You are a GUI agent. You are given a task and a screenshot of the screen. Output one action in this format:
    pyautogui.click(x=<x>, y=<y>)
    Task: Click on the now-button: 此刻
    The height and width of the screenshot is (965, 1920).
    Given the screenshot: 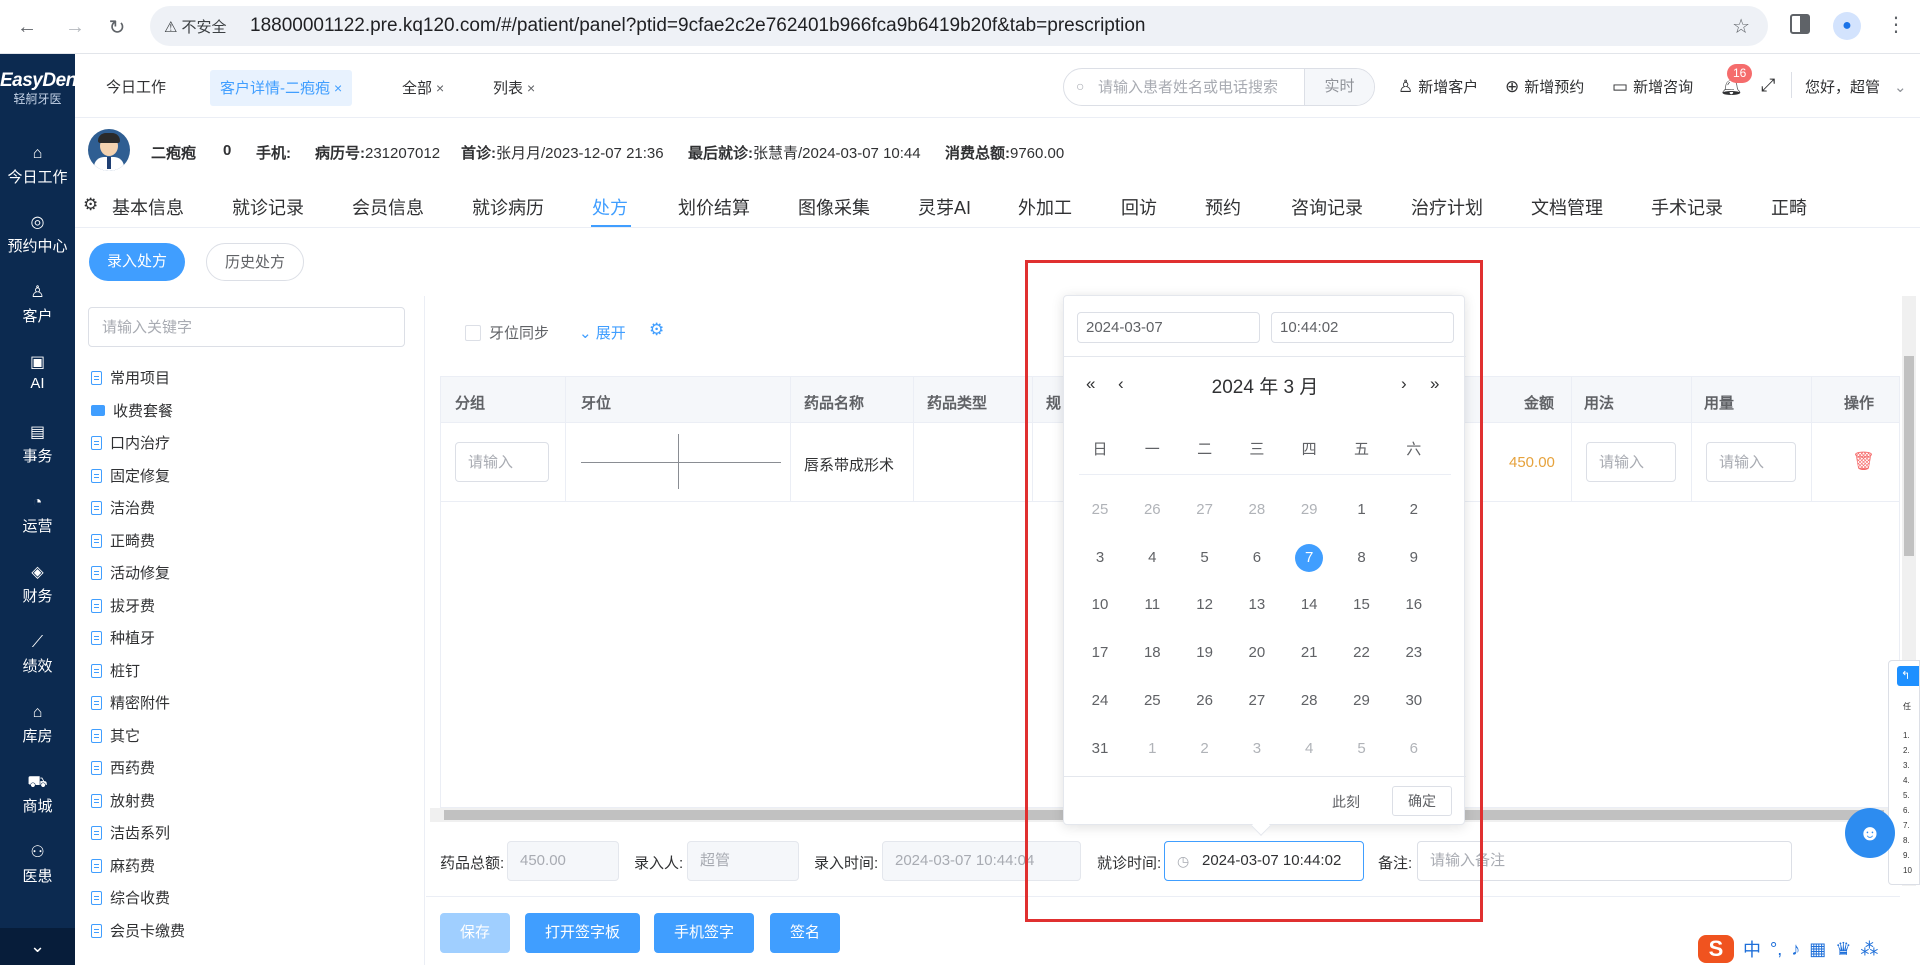 What is the action you would take?
    pyautogui.click(x=1346, y=802)
    